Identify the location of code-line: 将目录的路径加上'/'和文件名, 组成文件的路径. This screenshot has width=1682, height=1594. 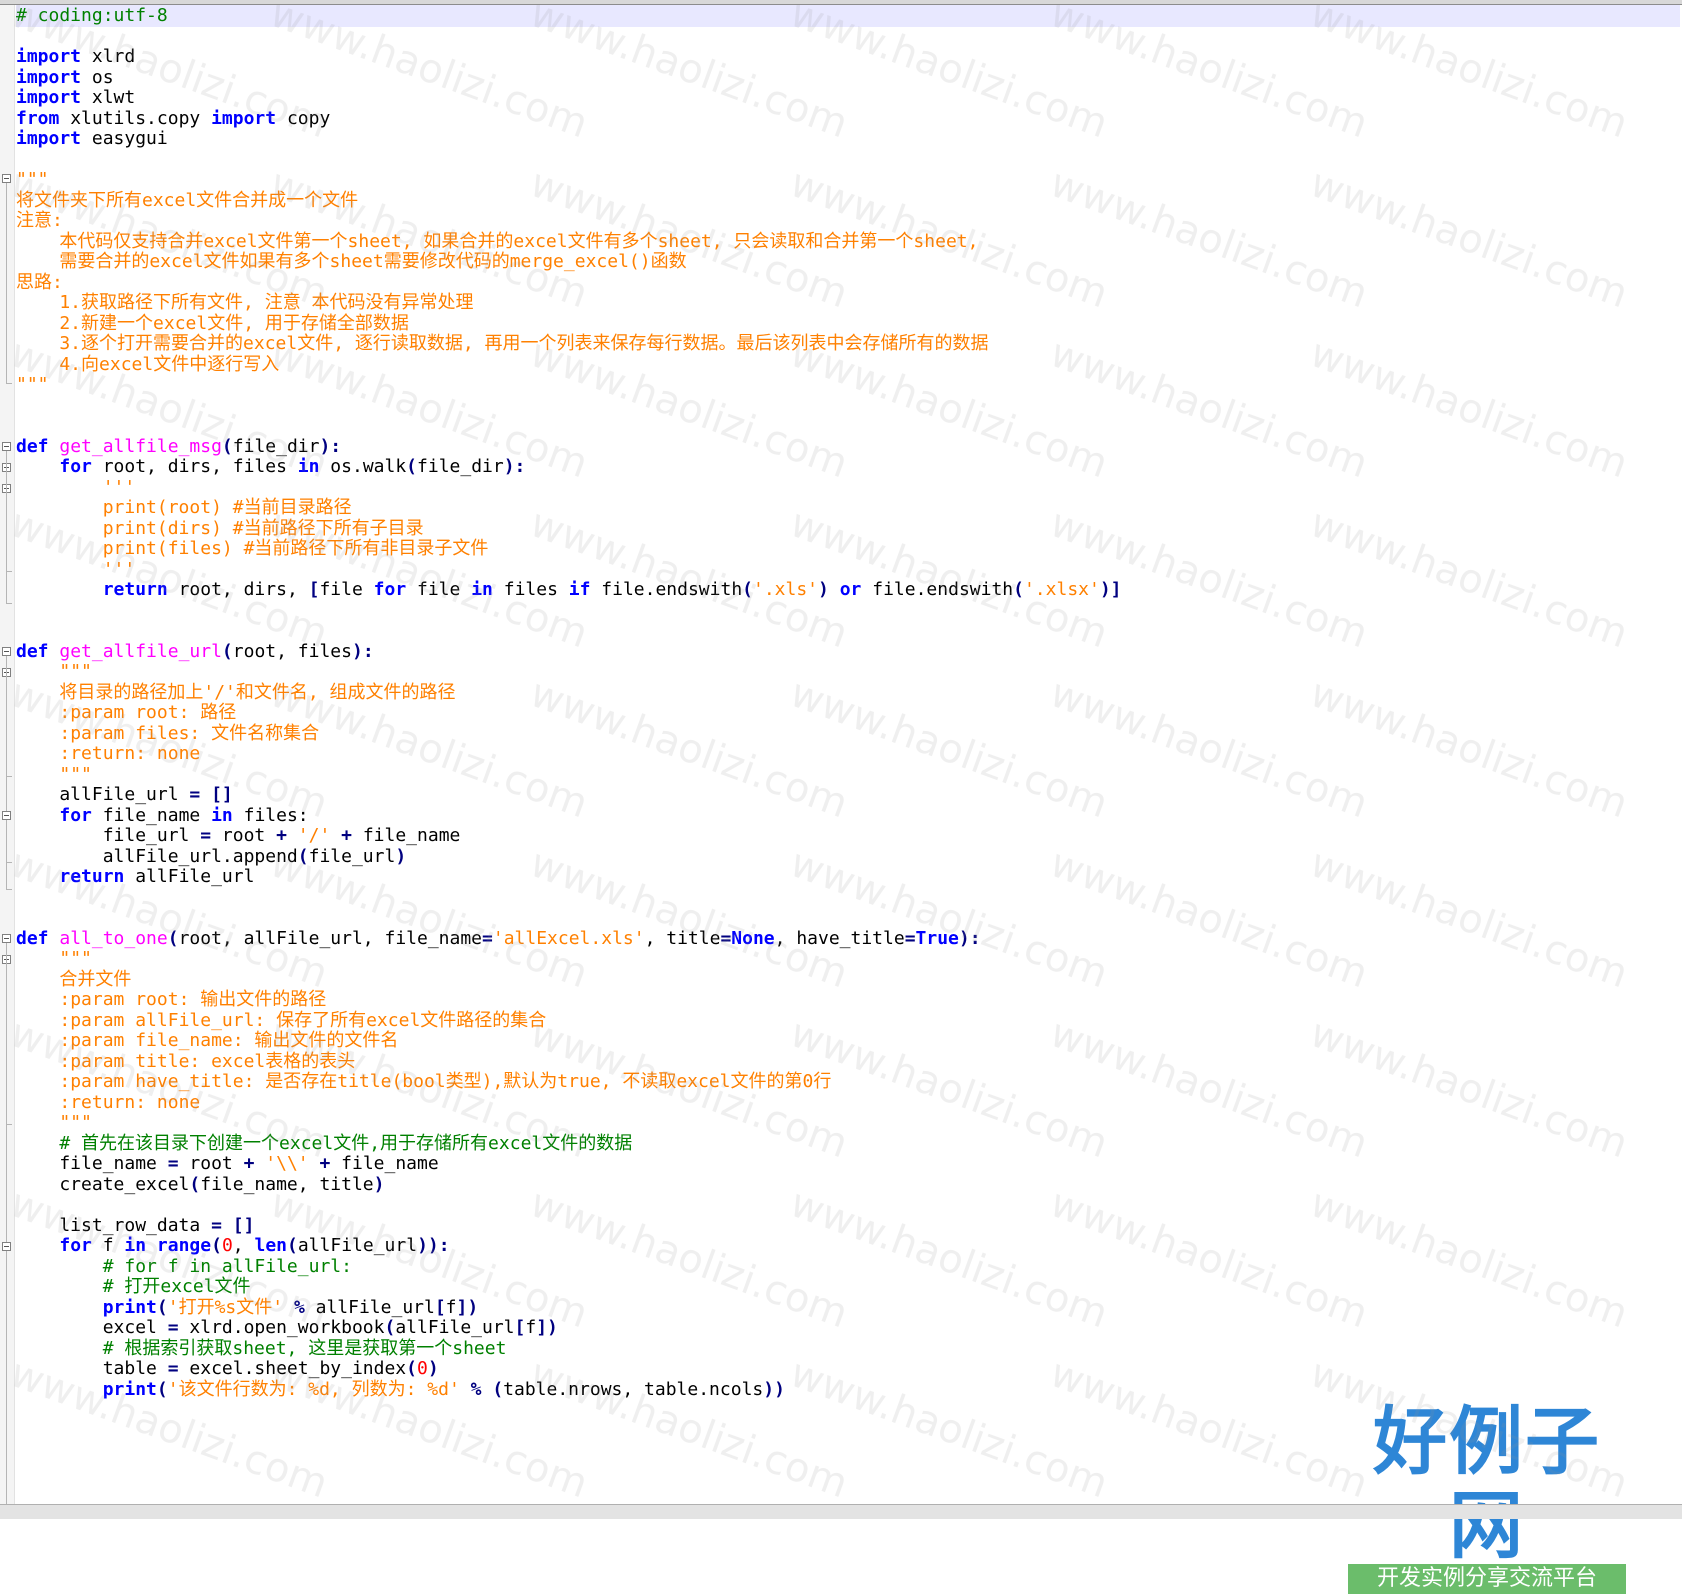
(848, 693).